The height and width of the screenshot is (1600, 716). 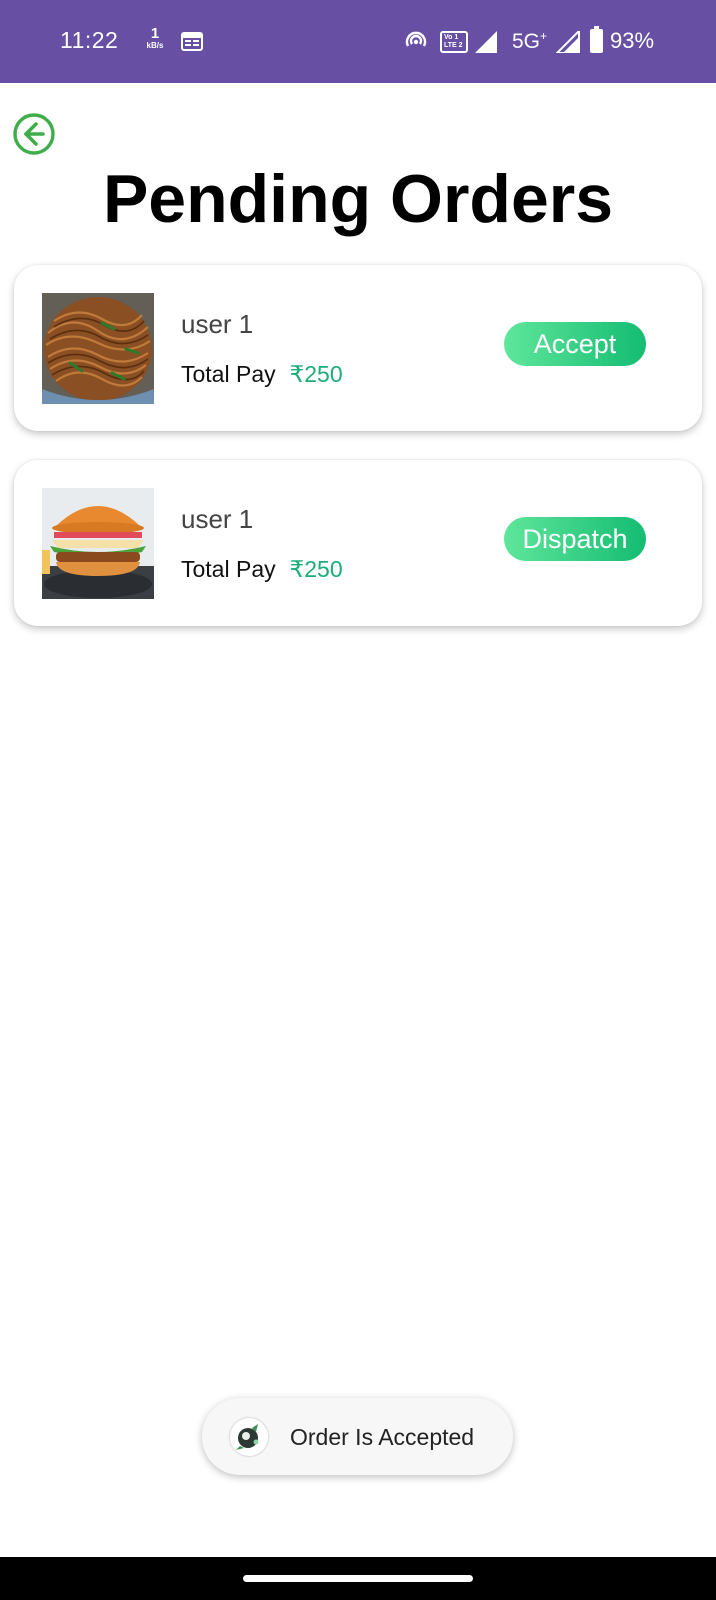 What do you see at coordinates (575, 539) in the screenshot?
I see `dispatch-button: Dispatch` at bounding box center [575, 539].